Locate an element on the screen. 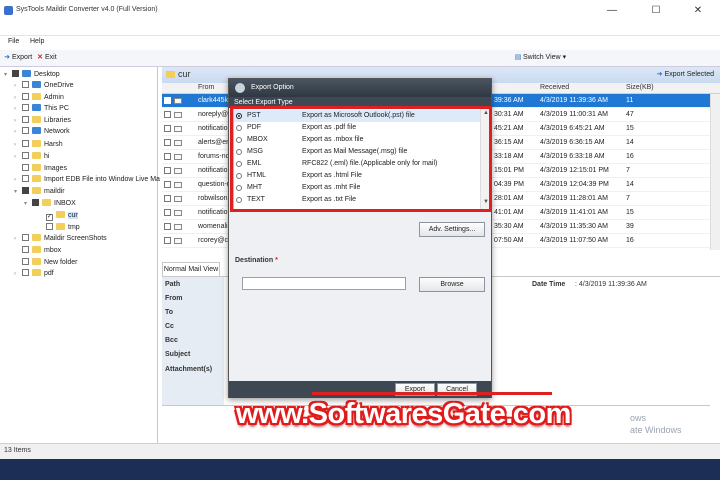  destination-input is located at coordinates (324, 283).